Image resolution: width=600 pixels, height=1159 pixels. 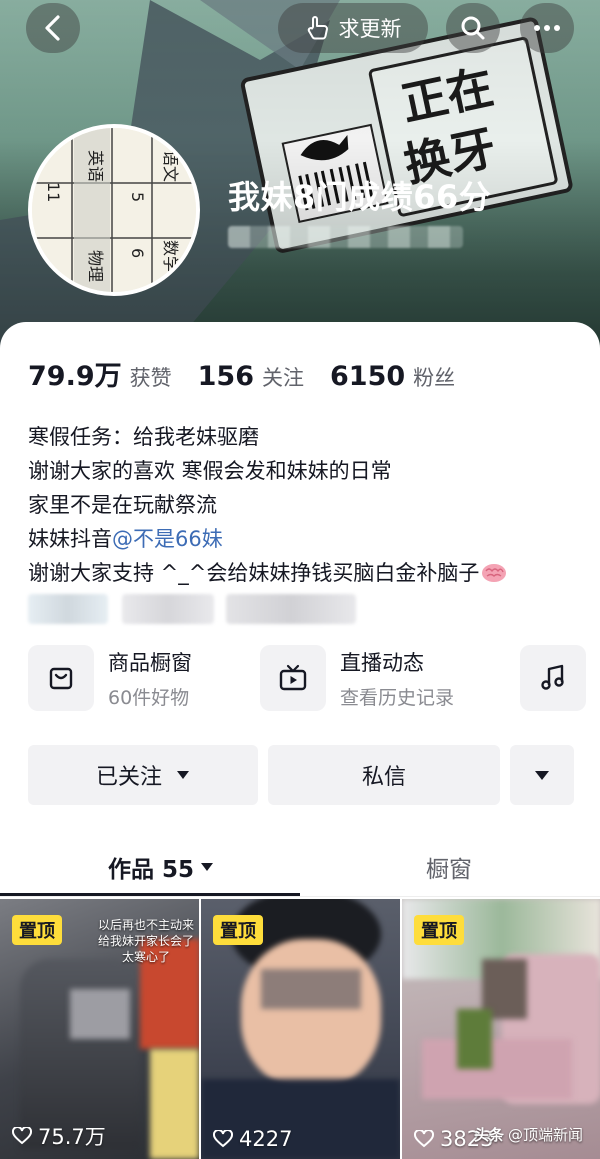 I want to click on watermark-handle: @顶端新闻, so click(x=546, y=1135).